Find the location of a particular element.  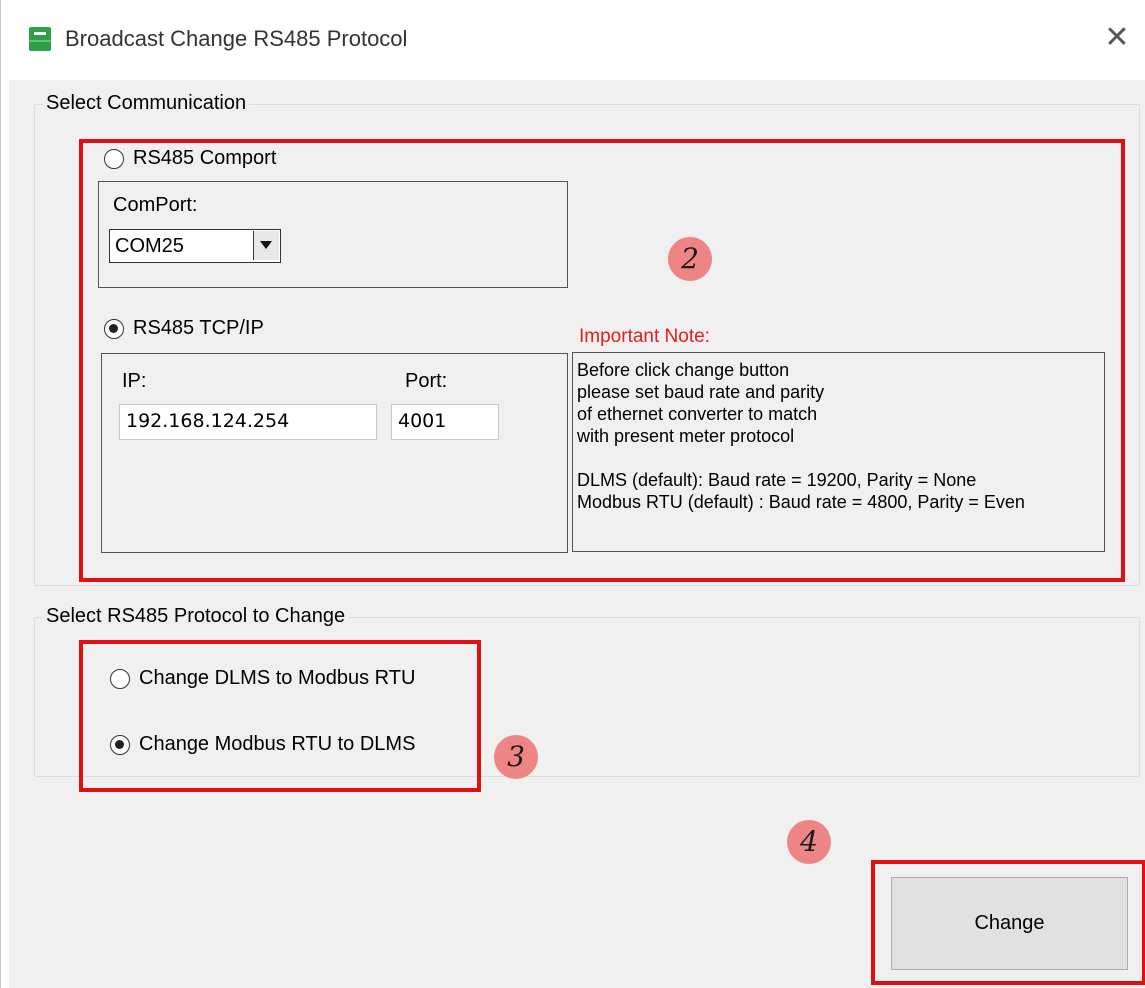

tcp-panel: IP: Port: 192.168.124.254 4001 is located at coordinates (334, 453).